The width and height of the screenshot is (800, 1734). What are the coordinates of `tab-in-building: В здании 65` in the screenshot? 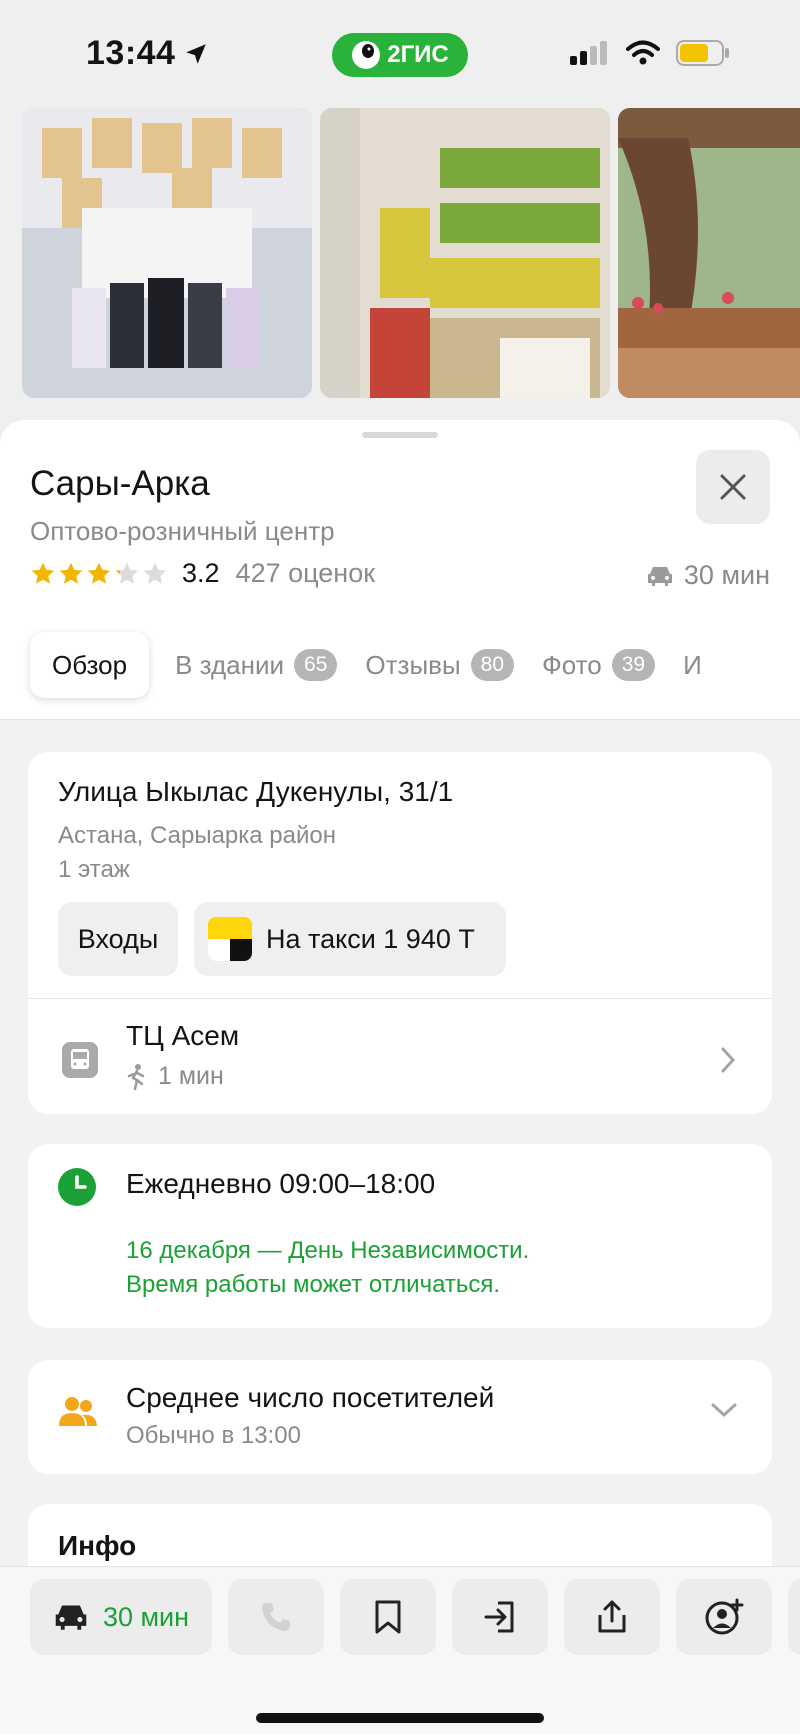 It's located at (256, 665).